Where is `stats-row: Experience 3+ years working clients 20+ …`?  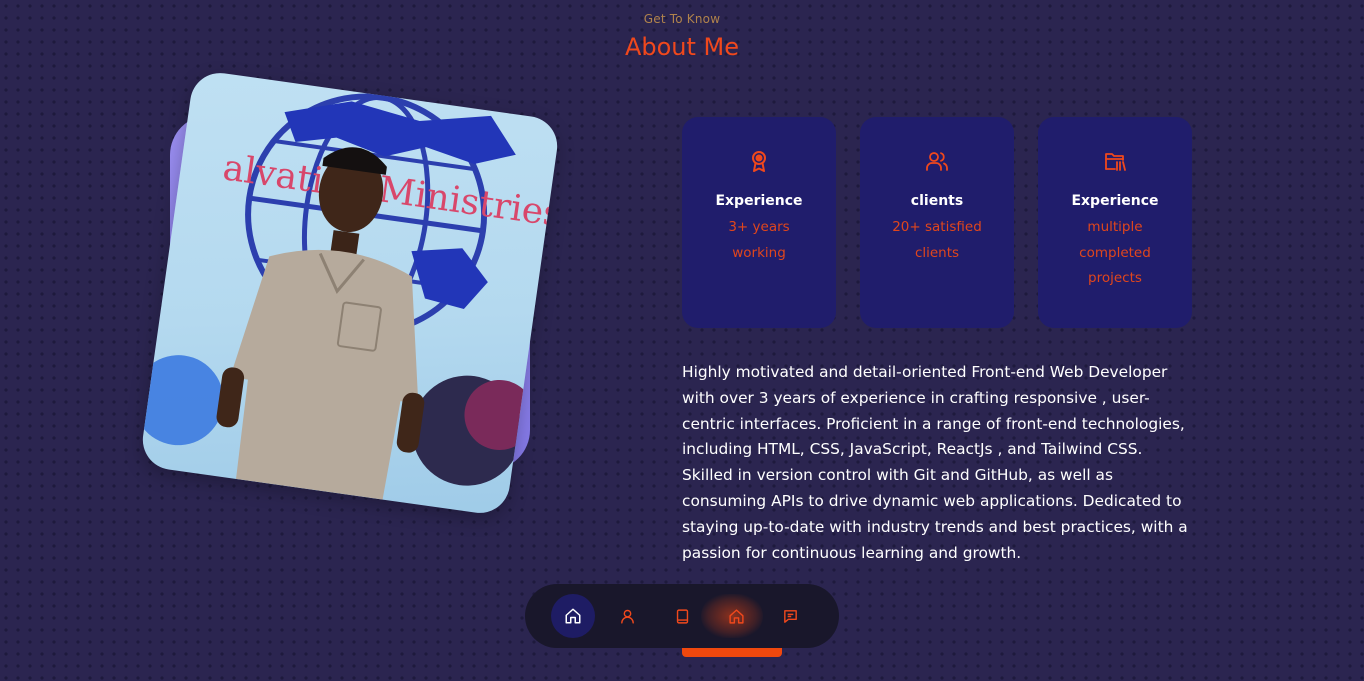
stats-row: Experience 3+ years working clients 20+ … is located at coordinates (937, 222).